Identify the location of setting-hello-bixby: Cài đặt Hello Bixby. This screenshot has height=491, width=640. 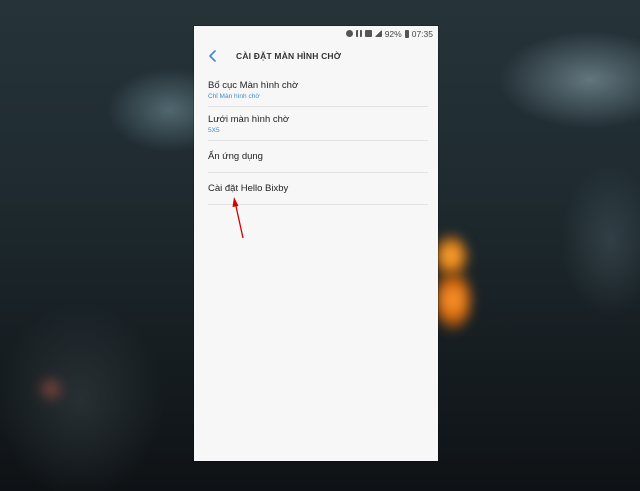
(318, 189).